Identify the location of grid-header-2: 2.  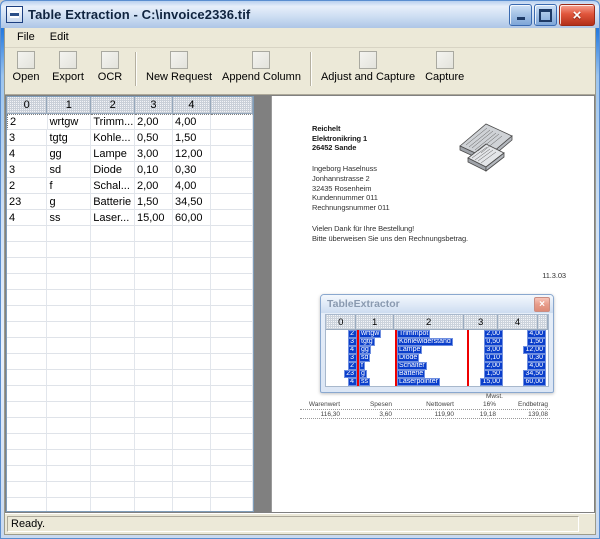
(113, 105).